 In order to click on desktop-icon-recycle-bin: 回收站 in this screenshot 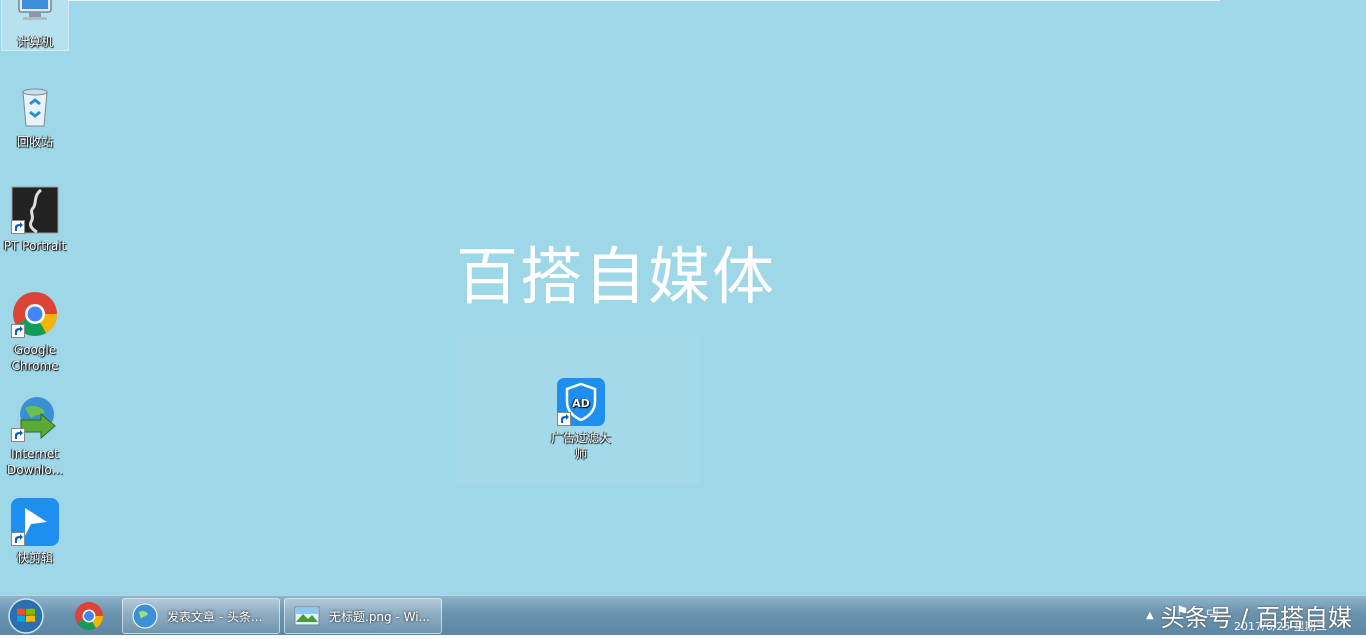, I will do `click(35, 116)`.